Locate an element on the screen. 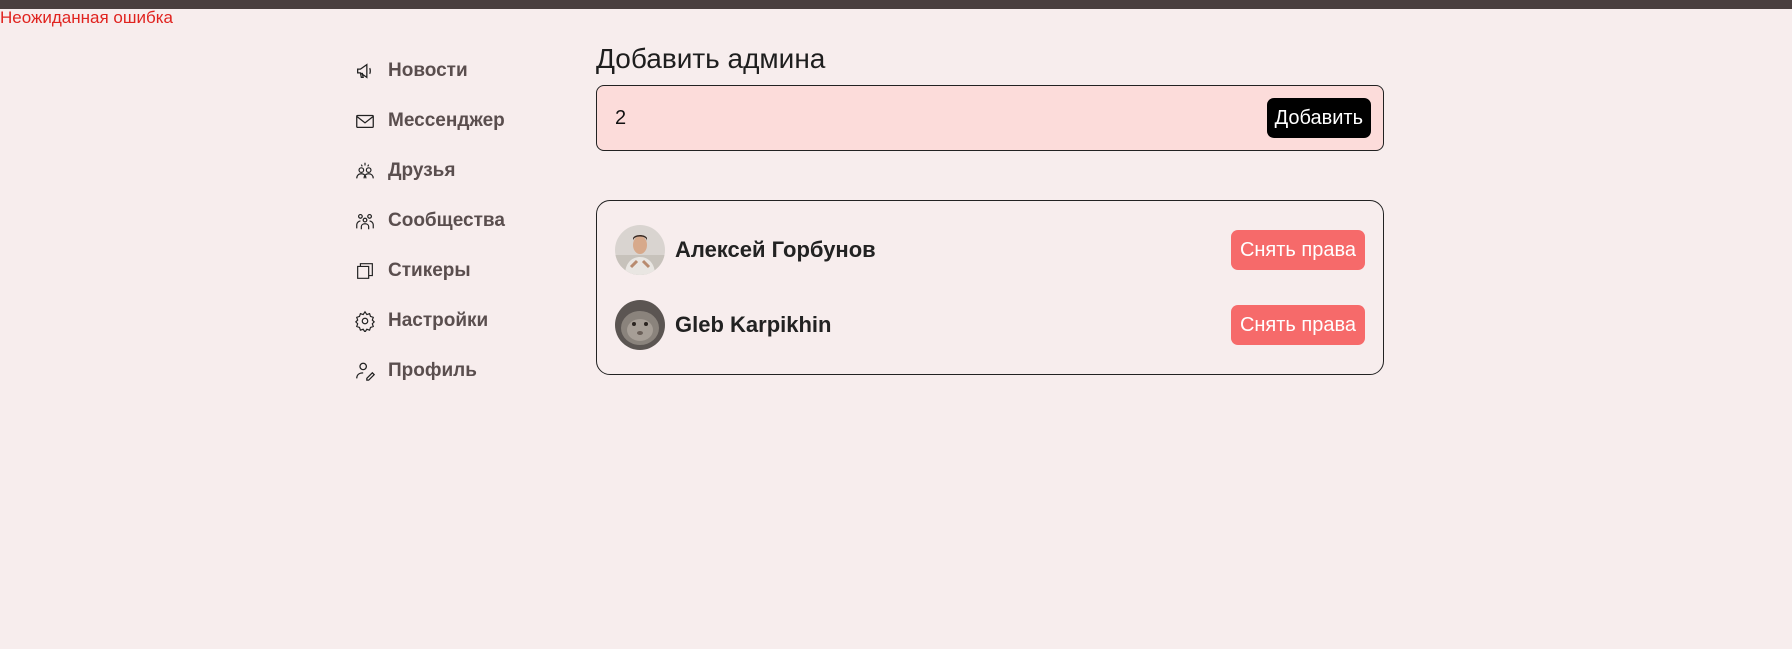 The height and width of the screenshot is (649, 1792). admin-row: Gleb Karpikhin Снять права is located at coordinates (990, 325).